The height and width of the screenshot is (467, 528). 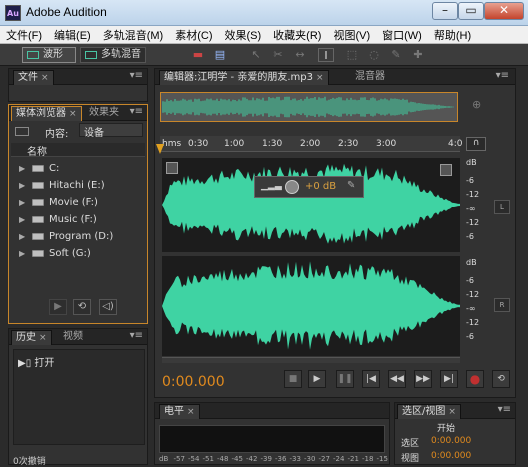 I want to click on level-tick-label: -30, so click(x=310, y=459).